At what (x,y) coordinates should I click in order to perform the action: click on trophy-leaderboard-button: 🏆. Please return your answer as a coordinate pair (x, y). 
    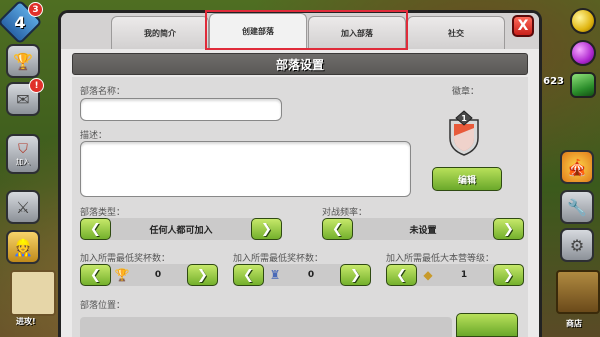
    Looking at the image, I should click on (23, 61).